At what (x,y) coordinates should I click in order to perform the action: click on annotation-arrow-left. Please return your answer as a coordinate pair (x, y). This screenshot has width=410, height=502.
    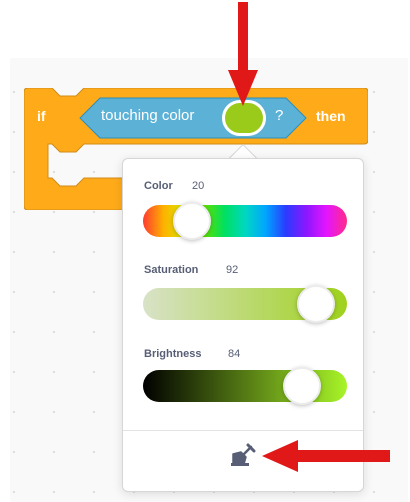
    Looking at the image, I should click on (326, 456).